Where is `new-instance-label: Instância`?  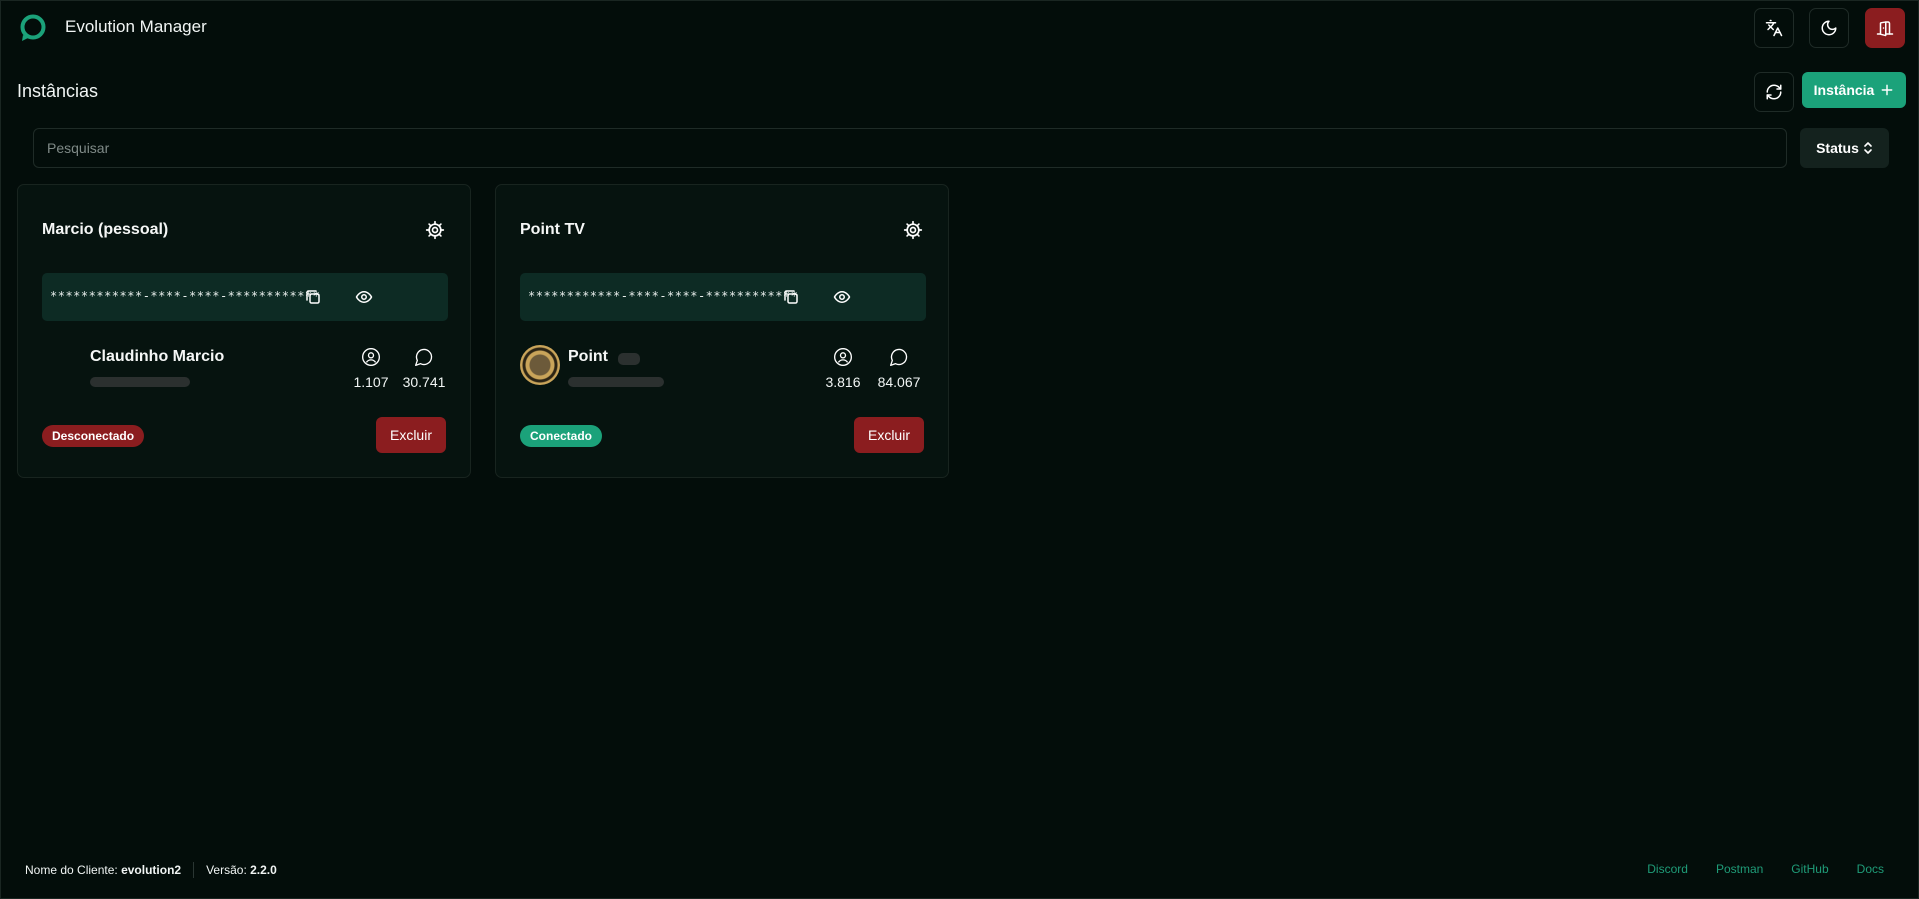 new-instance-label: Instância is located at coordinates (1844, 90).